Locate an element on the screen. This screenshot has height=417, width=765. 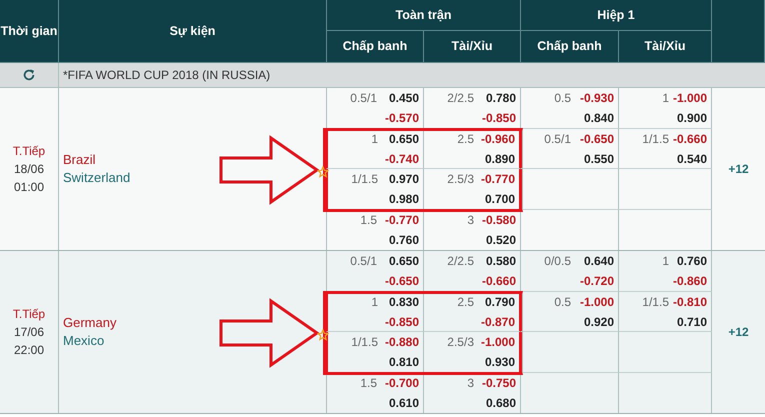
odds-value: -0.860 is located at coordinates (688, 281).